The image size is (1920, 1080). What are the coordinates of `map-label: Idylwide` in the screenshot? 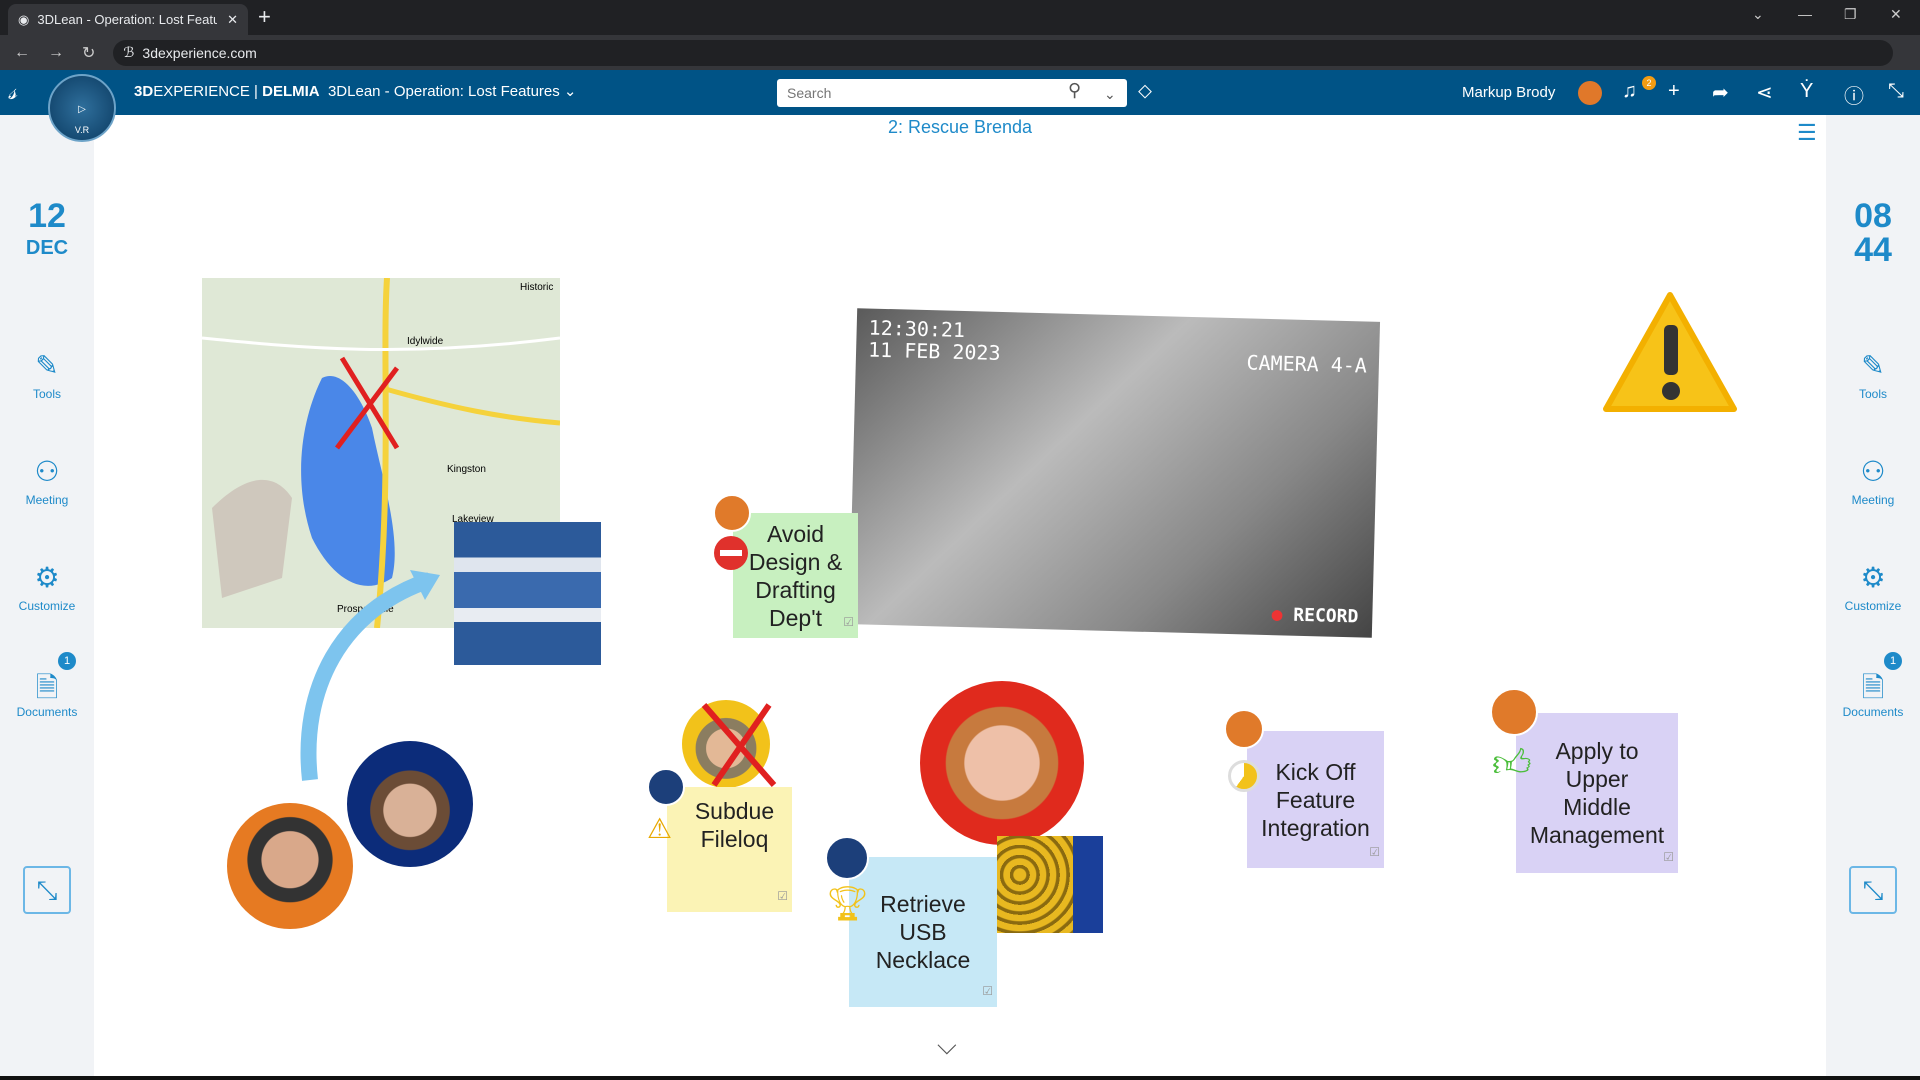 It's located at (425, 341).